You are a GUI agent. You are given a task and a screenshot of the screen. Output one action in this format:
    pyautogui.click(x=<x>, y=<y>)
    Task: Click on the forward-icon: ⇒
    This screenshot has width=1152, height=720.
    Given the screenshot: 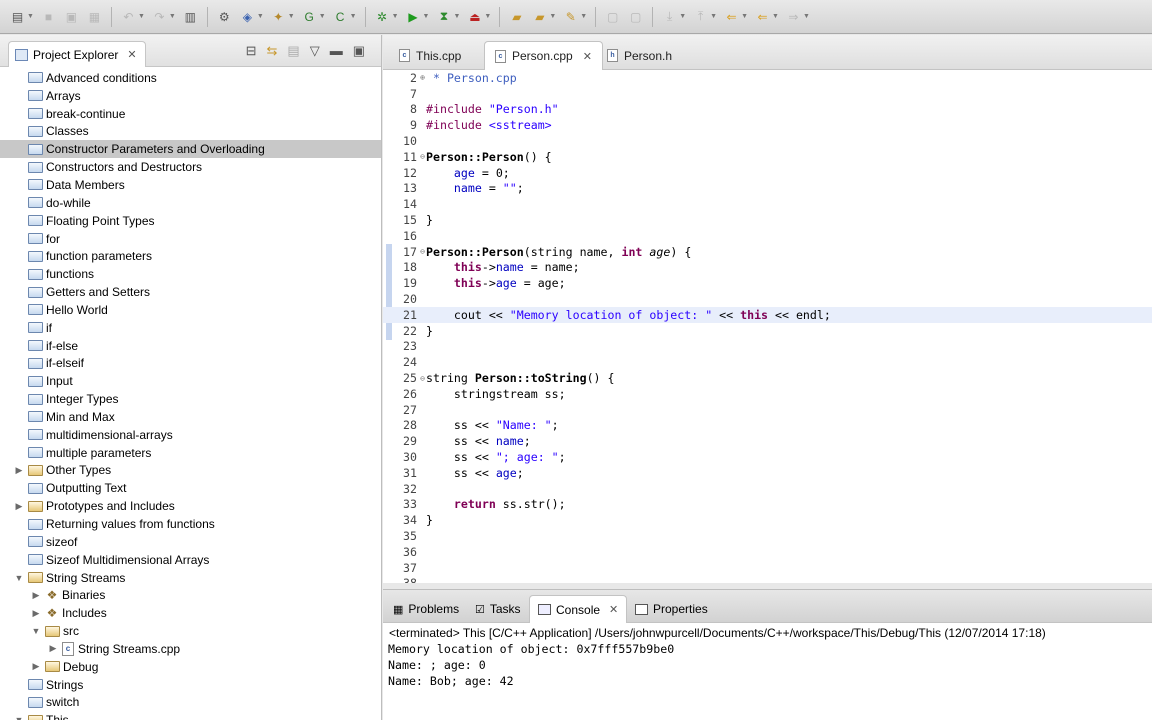 What is the action you would take?
    pyautogui.click(x=793, y=16)
    